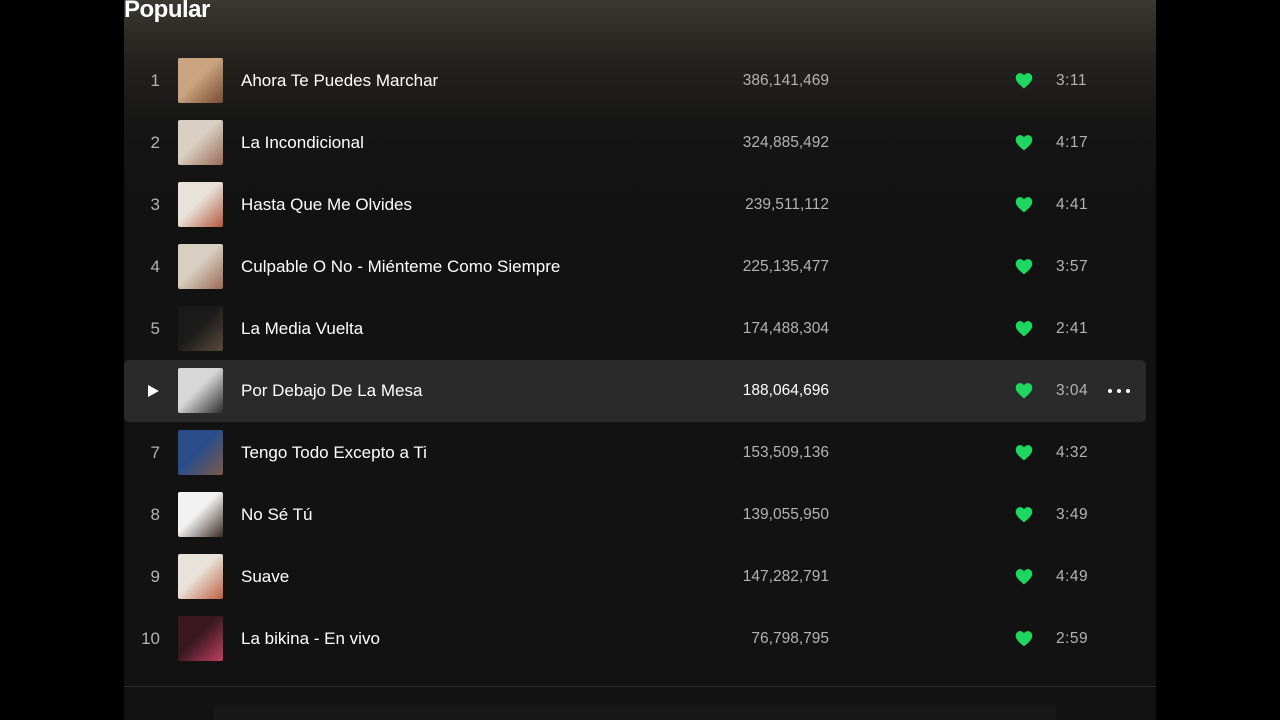 The height and width of the screenshot is (720, 1280). Describe the element at coordinates (1072, 204) in the screenshot. I see `track-duration: 4:41` at that location.